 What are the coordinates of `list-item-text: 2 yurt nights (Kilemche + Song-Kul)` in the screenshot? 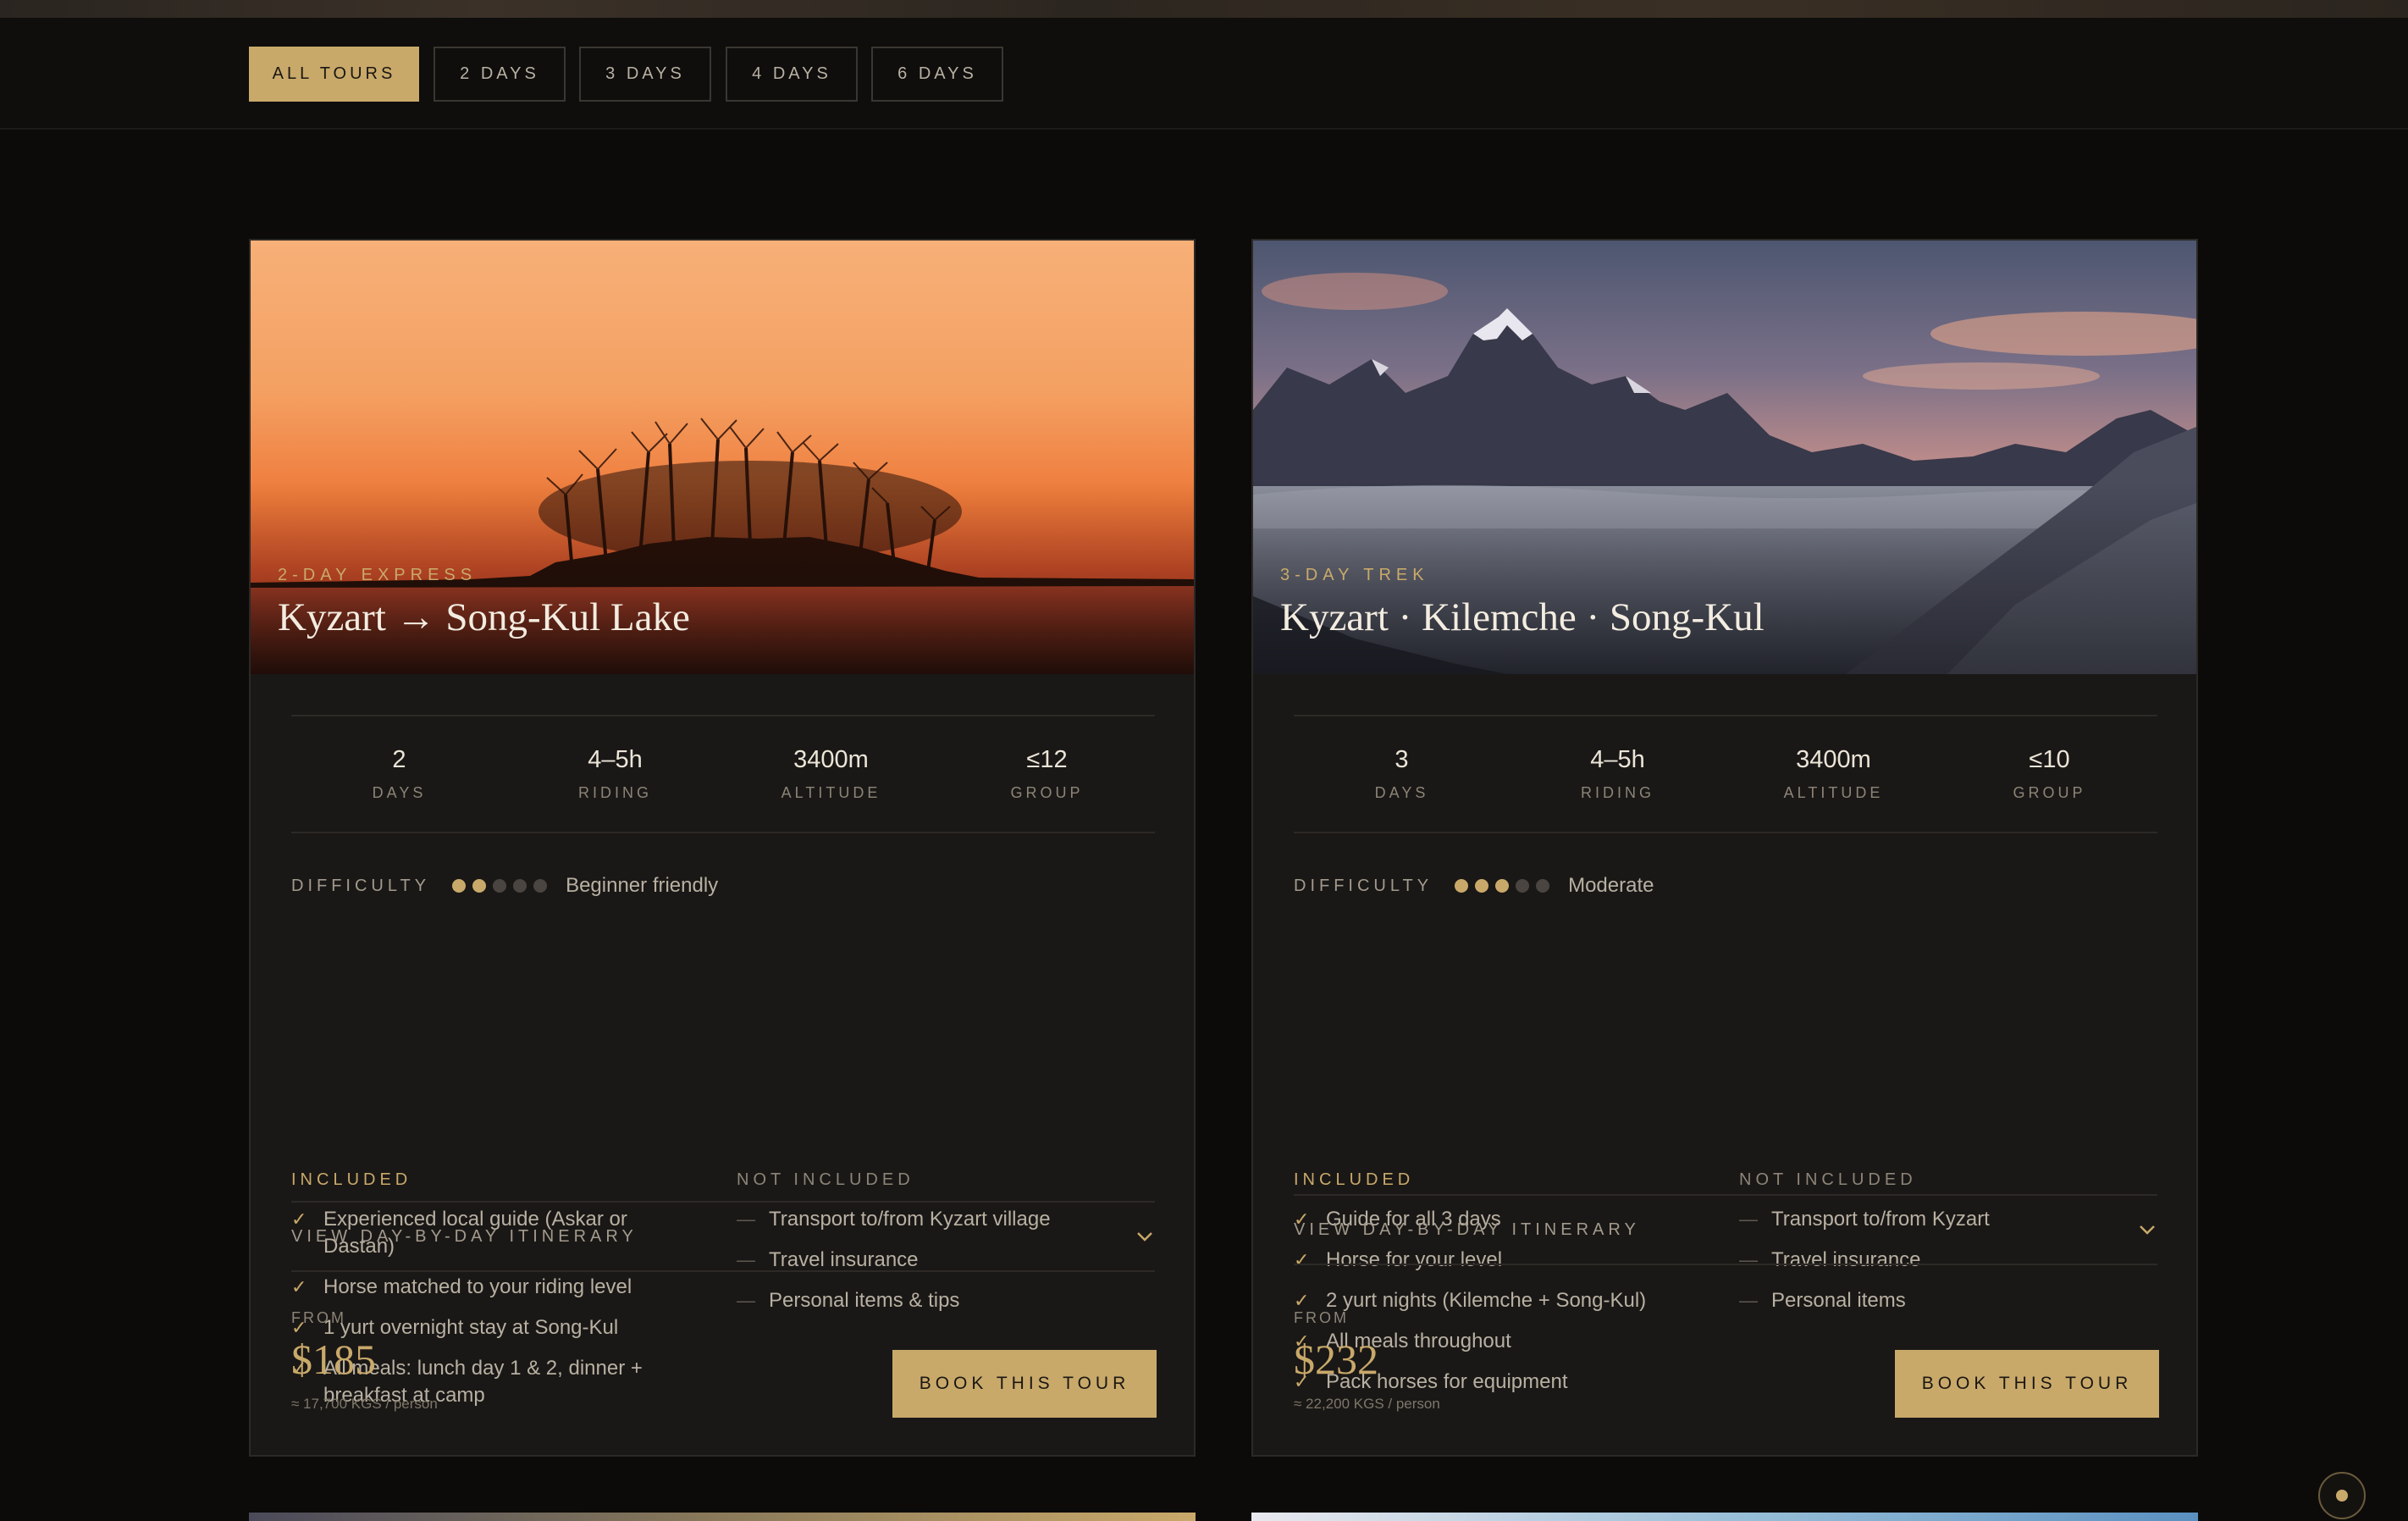 It's located at (1486, 1301).